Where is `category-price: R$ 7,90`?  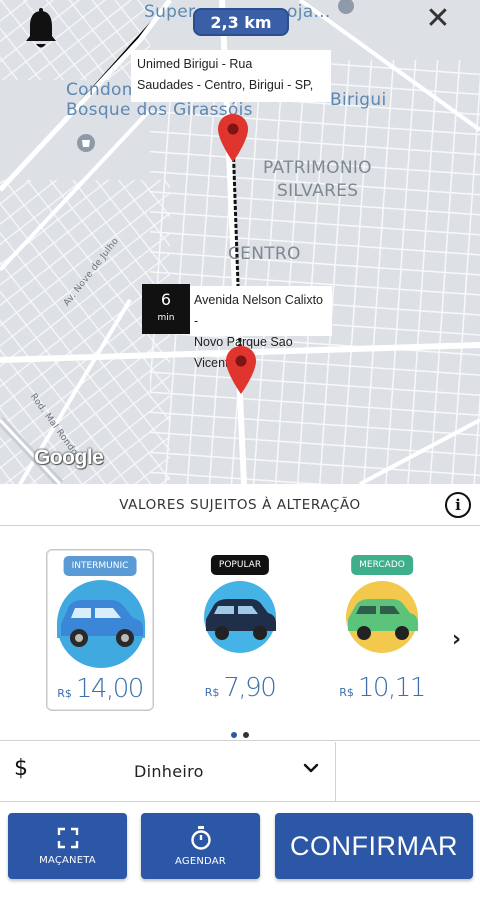
category-price: R$ 7,90 is located at coordinates (240, 688).